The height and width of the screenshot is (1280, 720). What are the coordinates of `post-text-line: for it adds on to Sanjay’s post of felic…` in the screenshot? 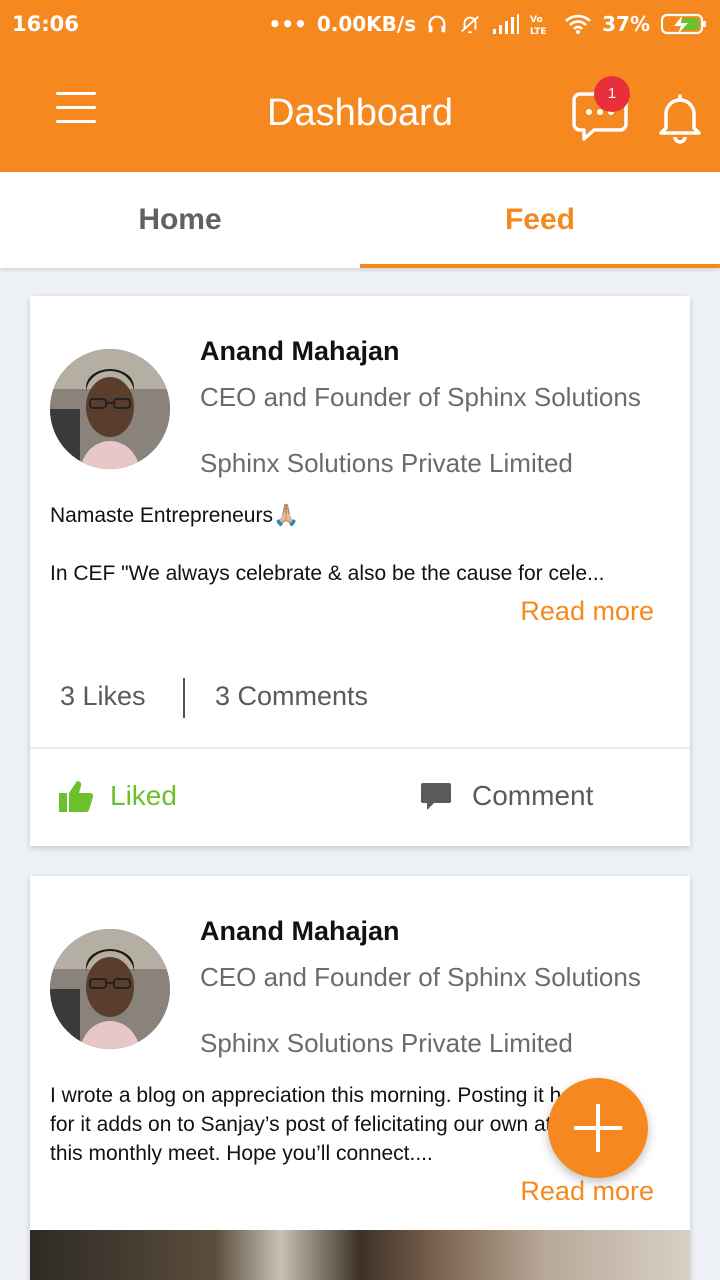 It's located at (301, 1124).